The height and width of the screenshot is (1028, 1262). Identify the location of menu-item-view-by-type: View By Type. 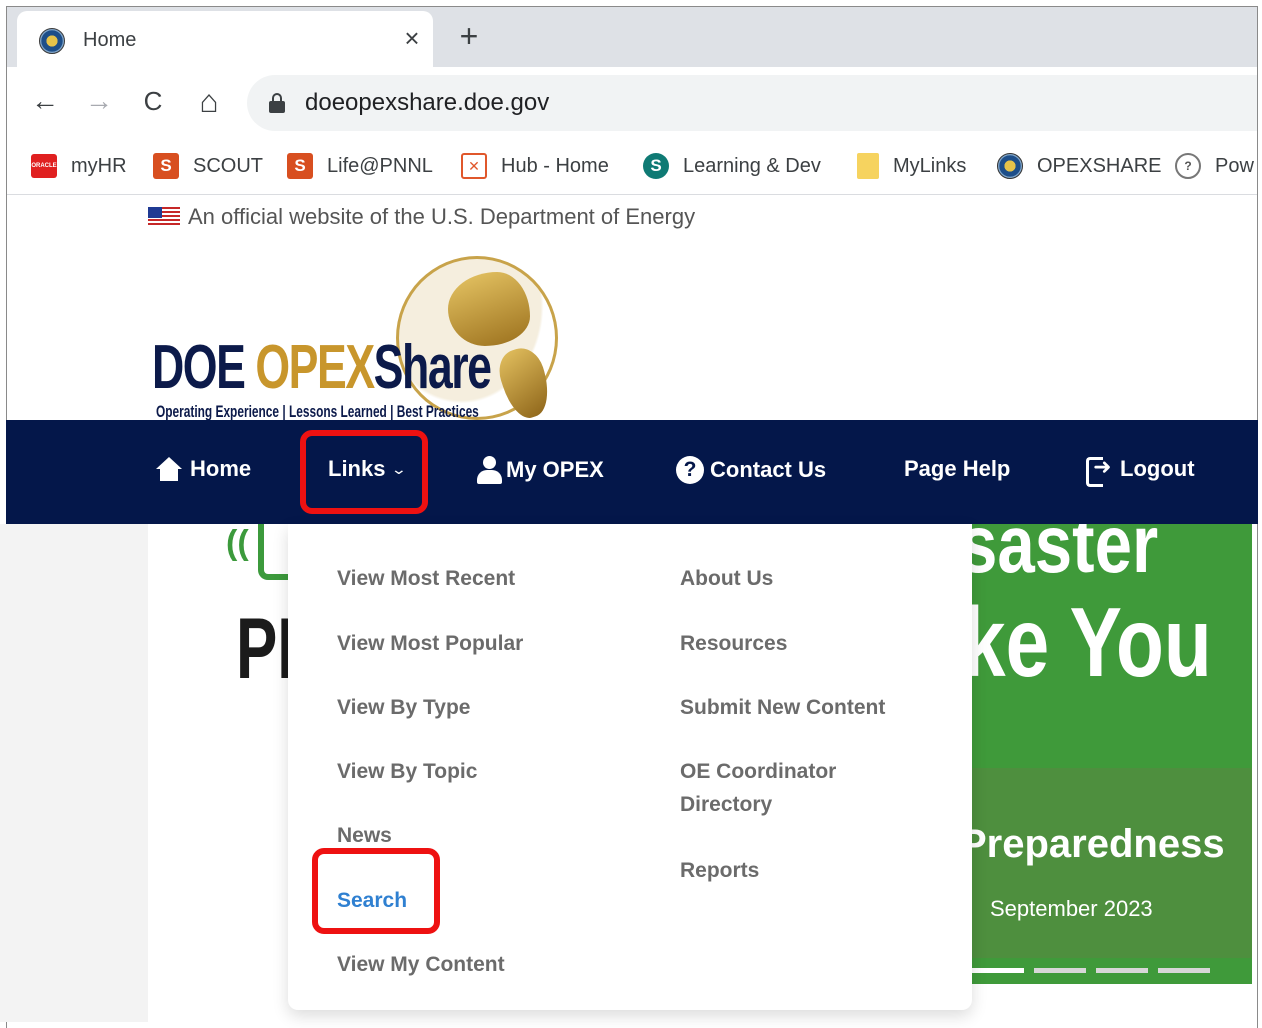
(403, 708).